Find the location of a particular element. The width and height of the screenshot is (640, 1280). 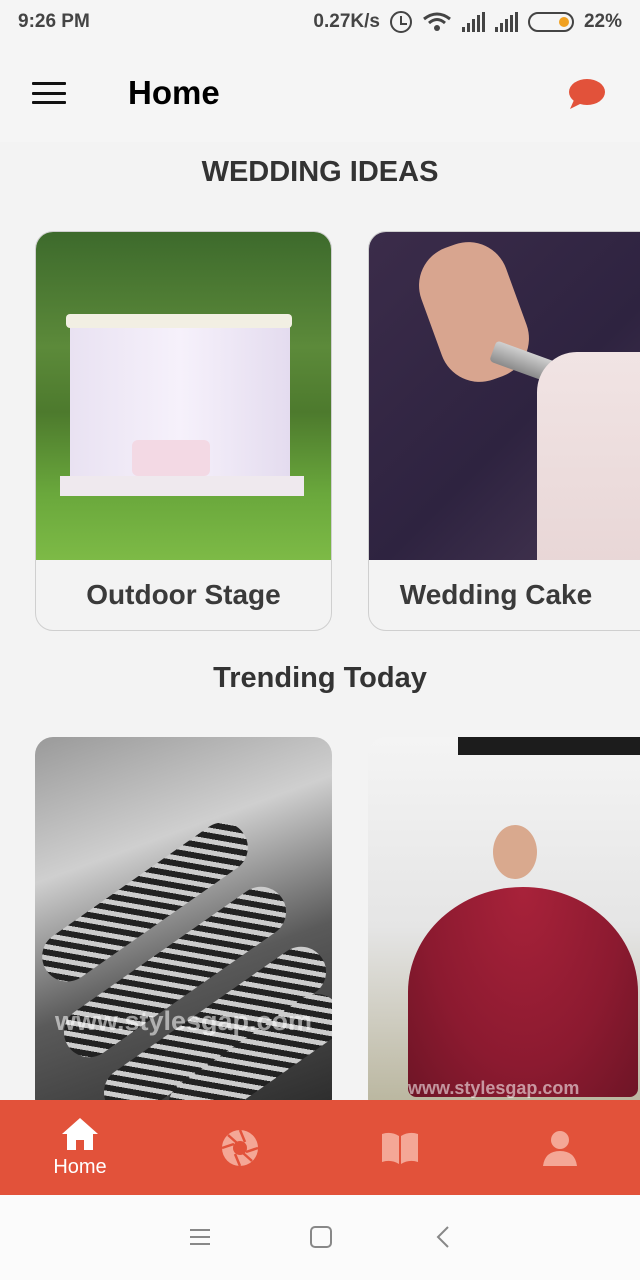

back-icon is located at coordinates (444, 1237).